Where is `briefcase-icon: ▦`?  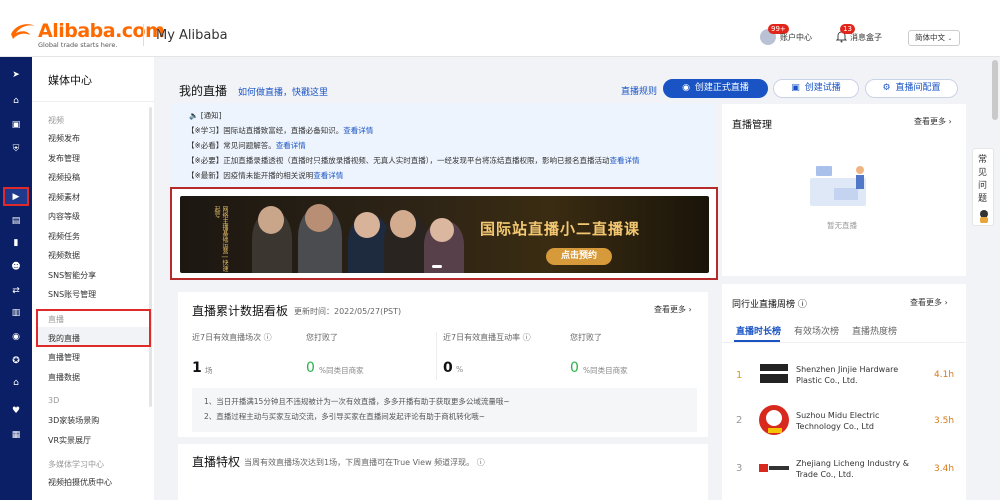 briefcase-icon: ▦ is located at coordinates (16, 435).